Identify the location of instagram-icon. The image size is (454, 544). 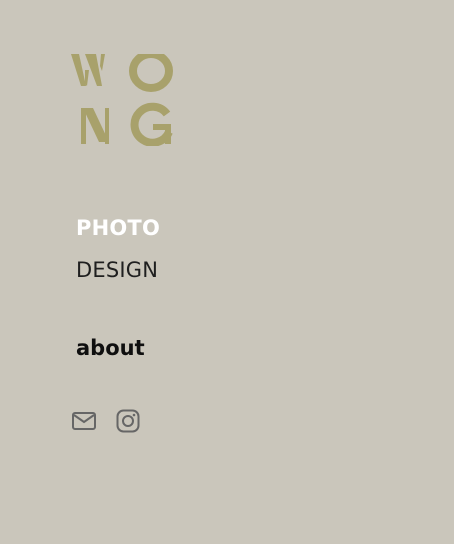
(128, 421).